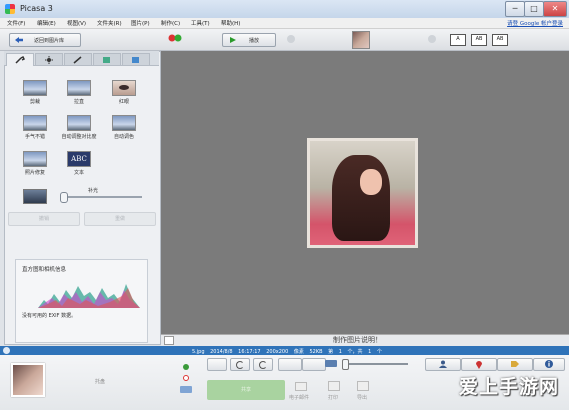 Image resolution: width=569 pixels, height=410 pixels. I want to click on rotate-right-button, so click(263, 364).